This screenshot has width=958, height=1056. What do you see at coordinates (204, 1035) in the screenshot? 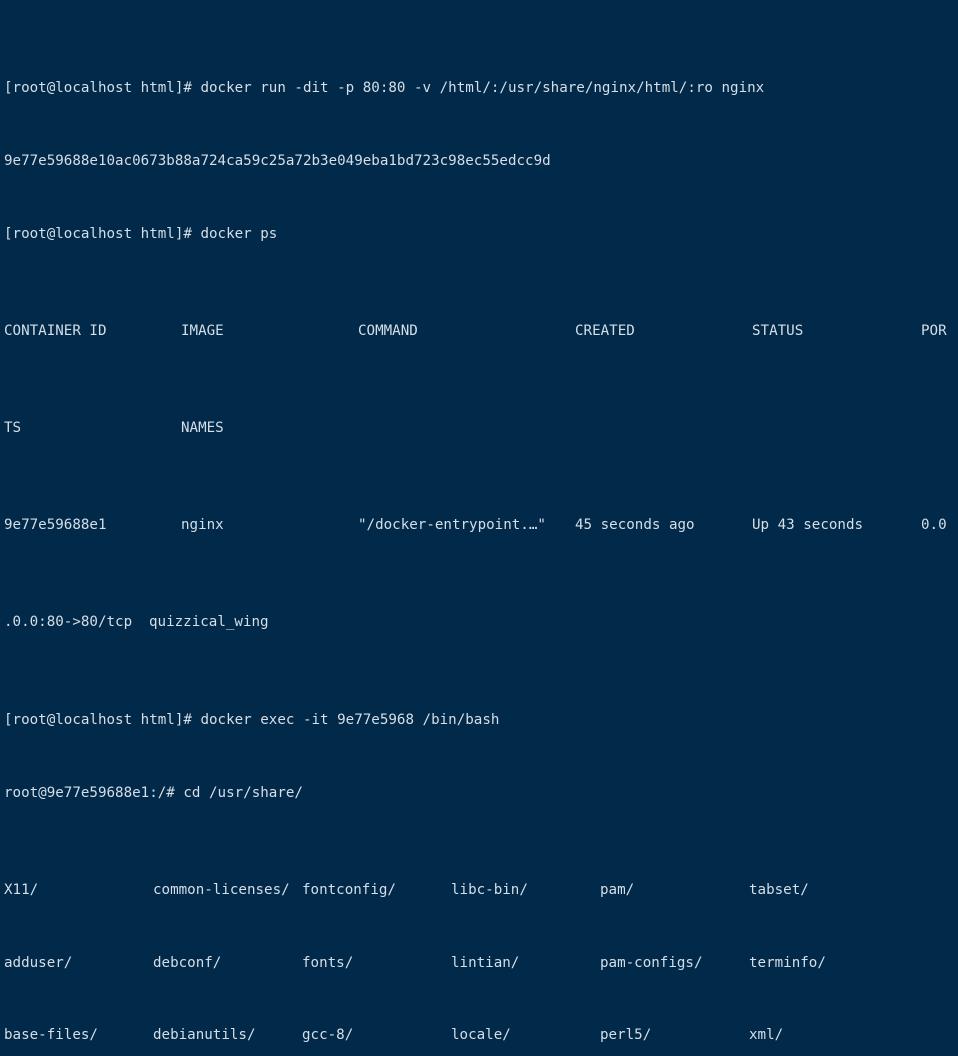
I see `ls-entry: debianutils/` at bounding box center [204, 1035].